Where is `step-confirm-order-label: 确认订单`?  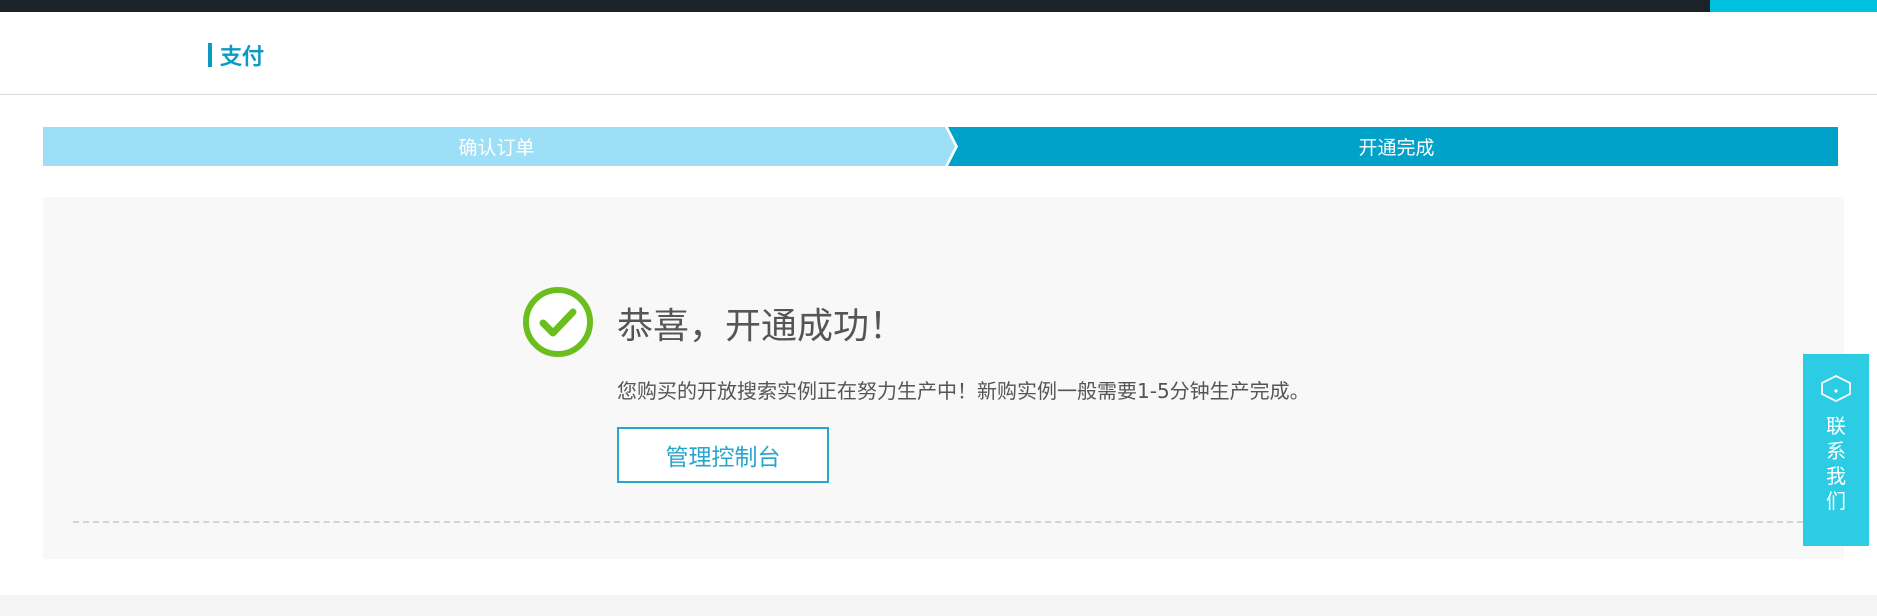
step-confirm-order-label: 确认订单 is located at coordinates (496, 148).